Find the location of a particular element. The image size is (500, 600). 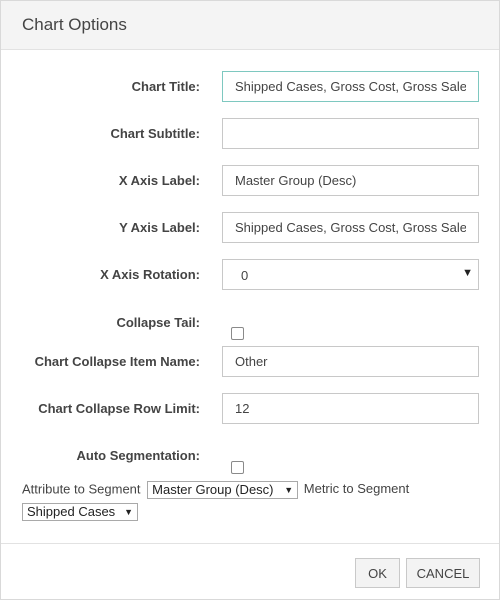

auto-segmentation-checkbox is located at coordinates (237, 467).